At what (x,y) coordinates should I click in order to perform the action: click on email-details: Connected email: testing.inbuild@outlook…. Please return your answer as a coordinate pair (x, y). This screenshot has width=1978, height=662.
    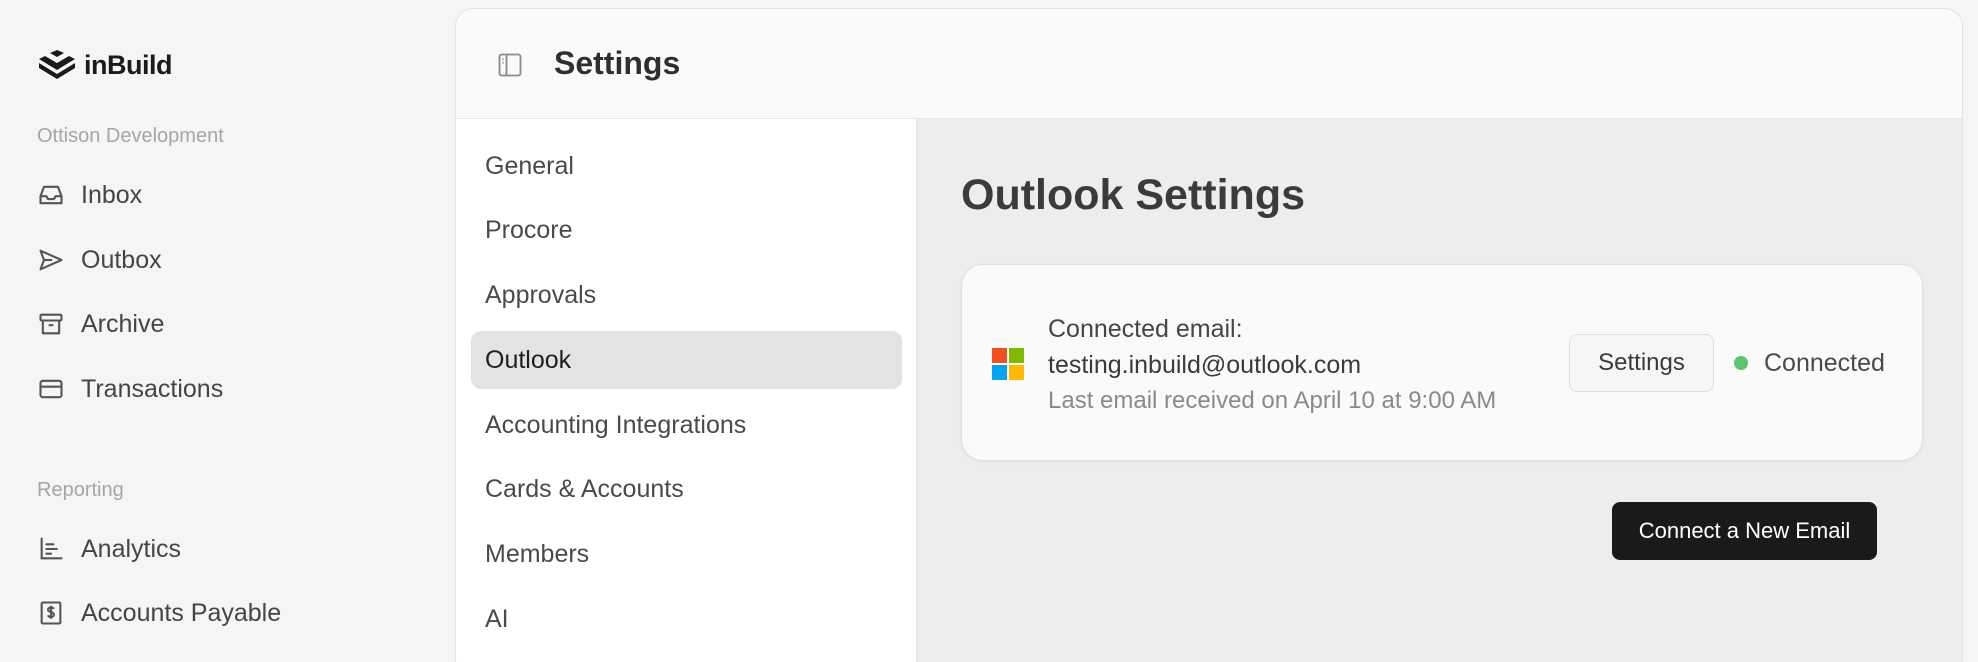
    Looking at the image, I should click on (1272, 365).